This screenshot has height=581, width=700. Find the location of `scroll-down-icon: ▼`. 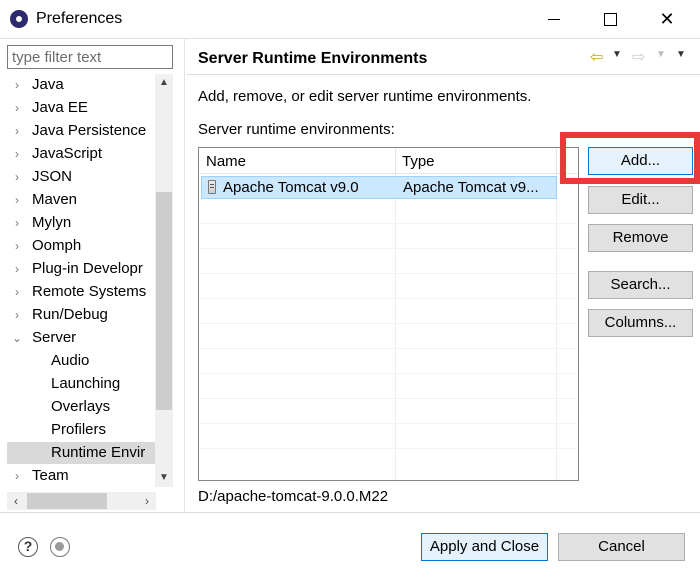

scroll-down-icon: ▼ is located at coordinates (164, 478).